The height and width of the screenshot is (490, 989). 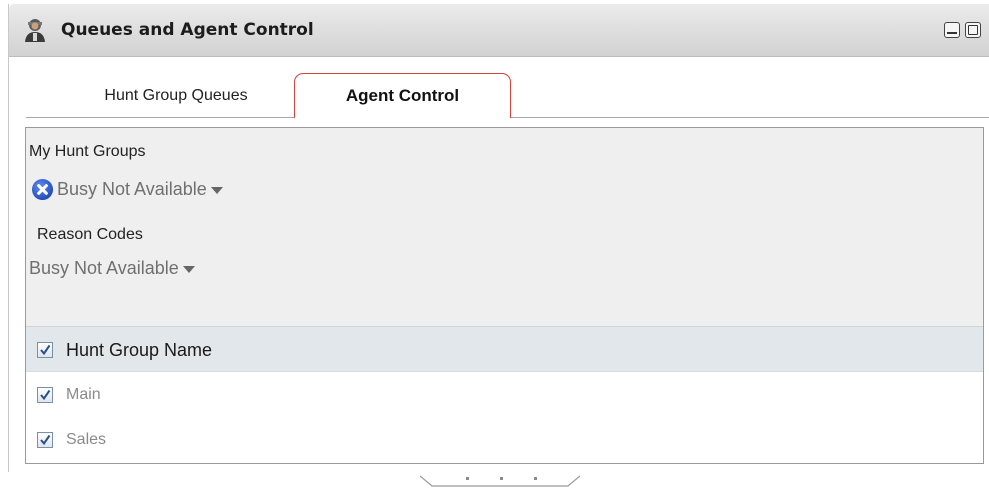 I want to click on maximize-button, so click(x=973, y=30).